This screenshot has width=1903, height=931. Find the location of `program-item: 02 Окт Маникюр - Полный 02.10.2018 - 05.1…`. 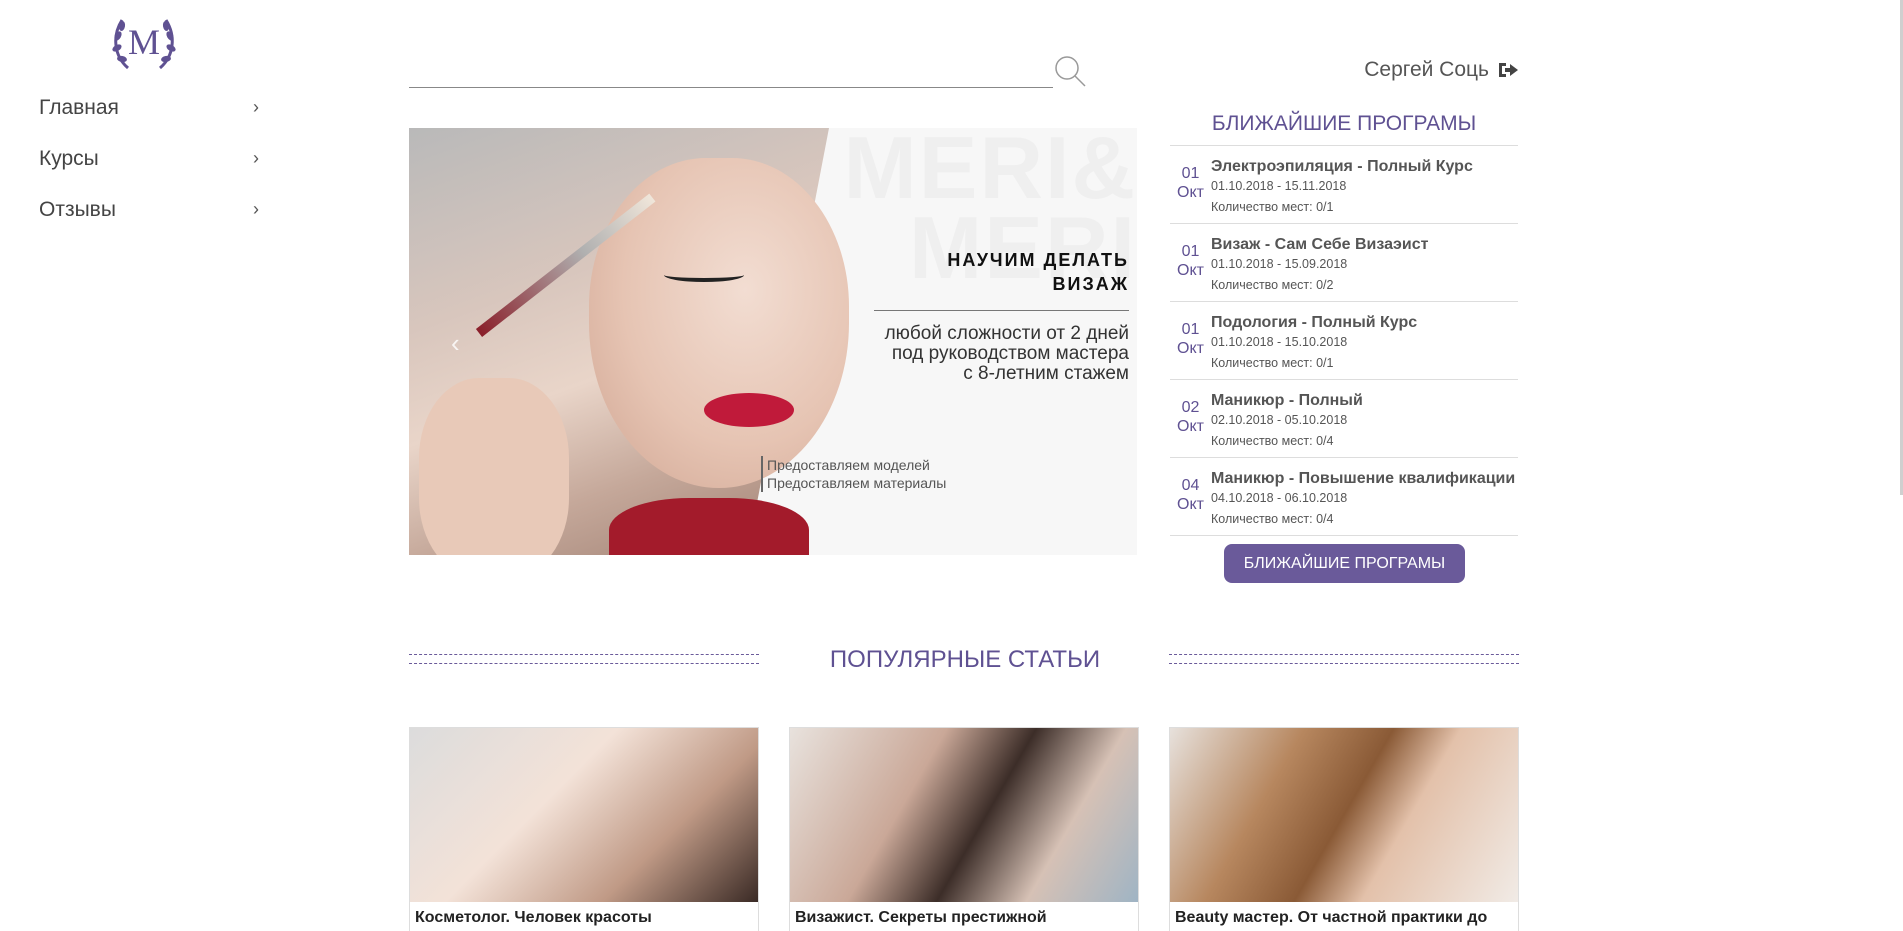

program-item: 02 Окт Маникюр - Полный 02.10.2018 - 05.1… is located at coordinates (1344, 419).